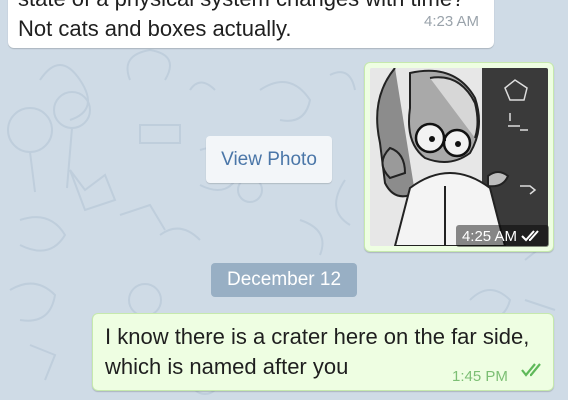 The height and width of the screenshot is (400, 568). Describe the element at coordinates (480, 376) in the screenshot. I see `outgoing-message-time: 1:45 PM` at that location.